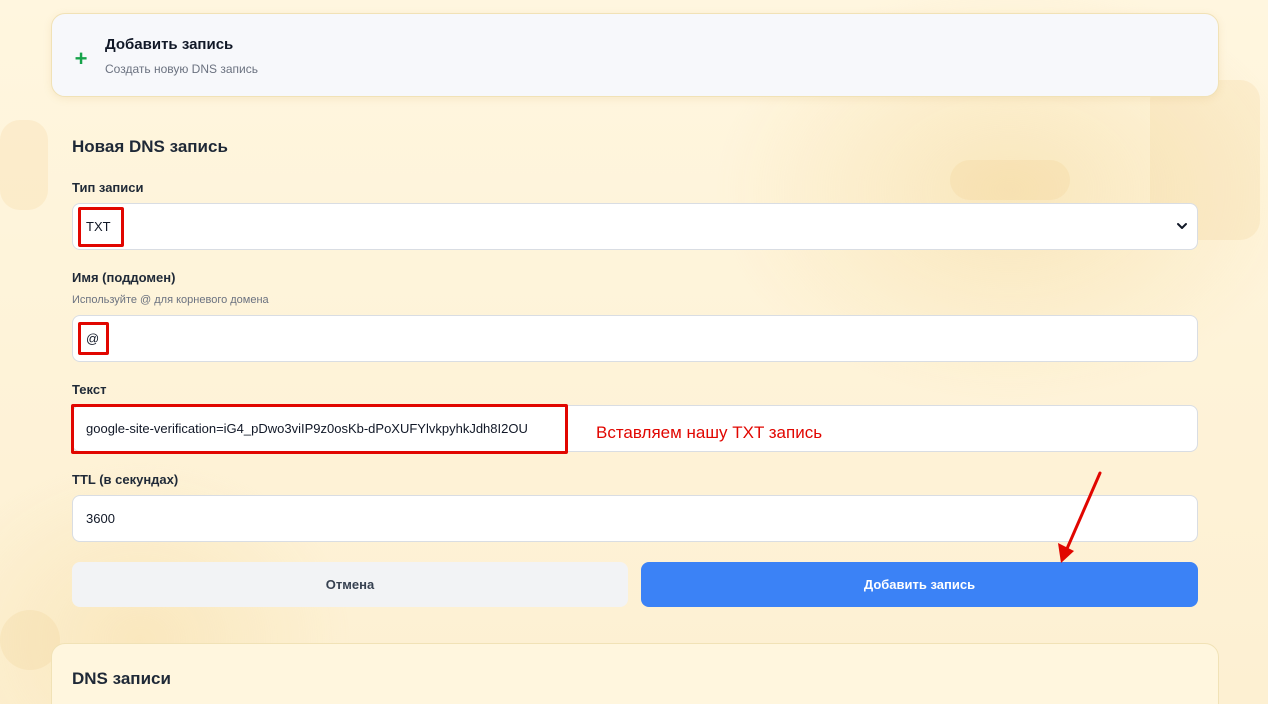 The height and width of the screenshot is (704, 1268). What do you see at coordinates (108, 187) in the screenshot?
I see `record-type-label: Тип записи` at bounding box center [108, 187].